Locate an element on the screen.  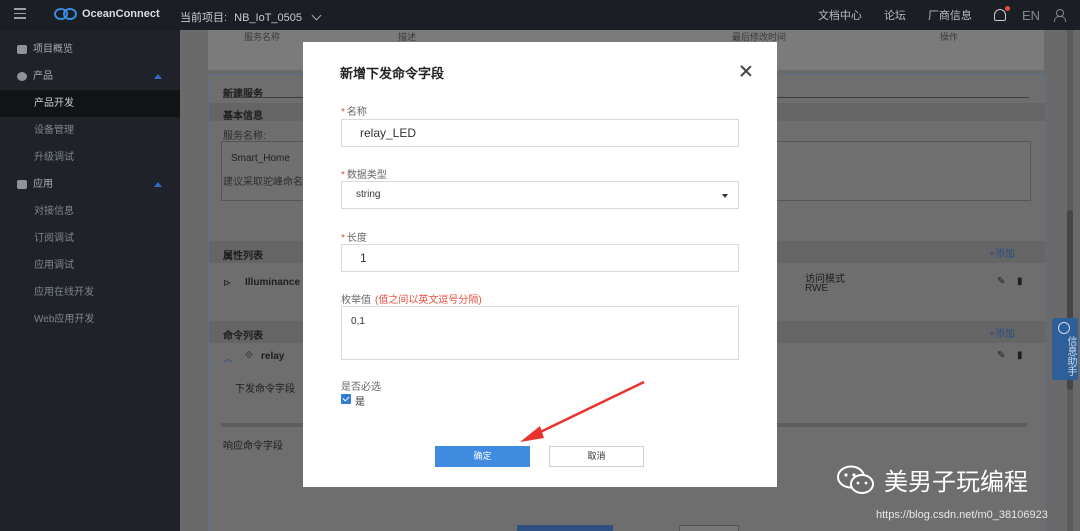
datatype-label: * 数据类型 is located at coordinates (364, 175).